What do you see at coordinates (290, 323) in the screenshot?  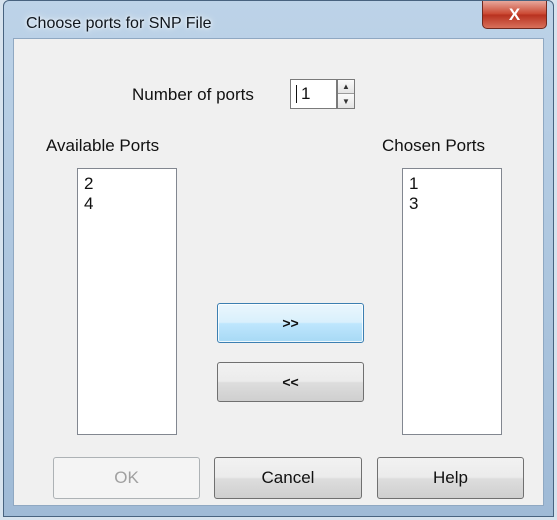 I see `add-port-button: >>` at bounding box center [290, 323].